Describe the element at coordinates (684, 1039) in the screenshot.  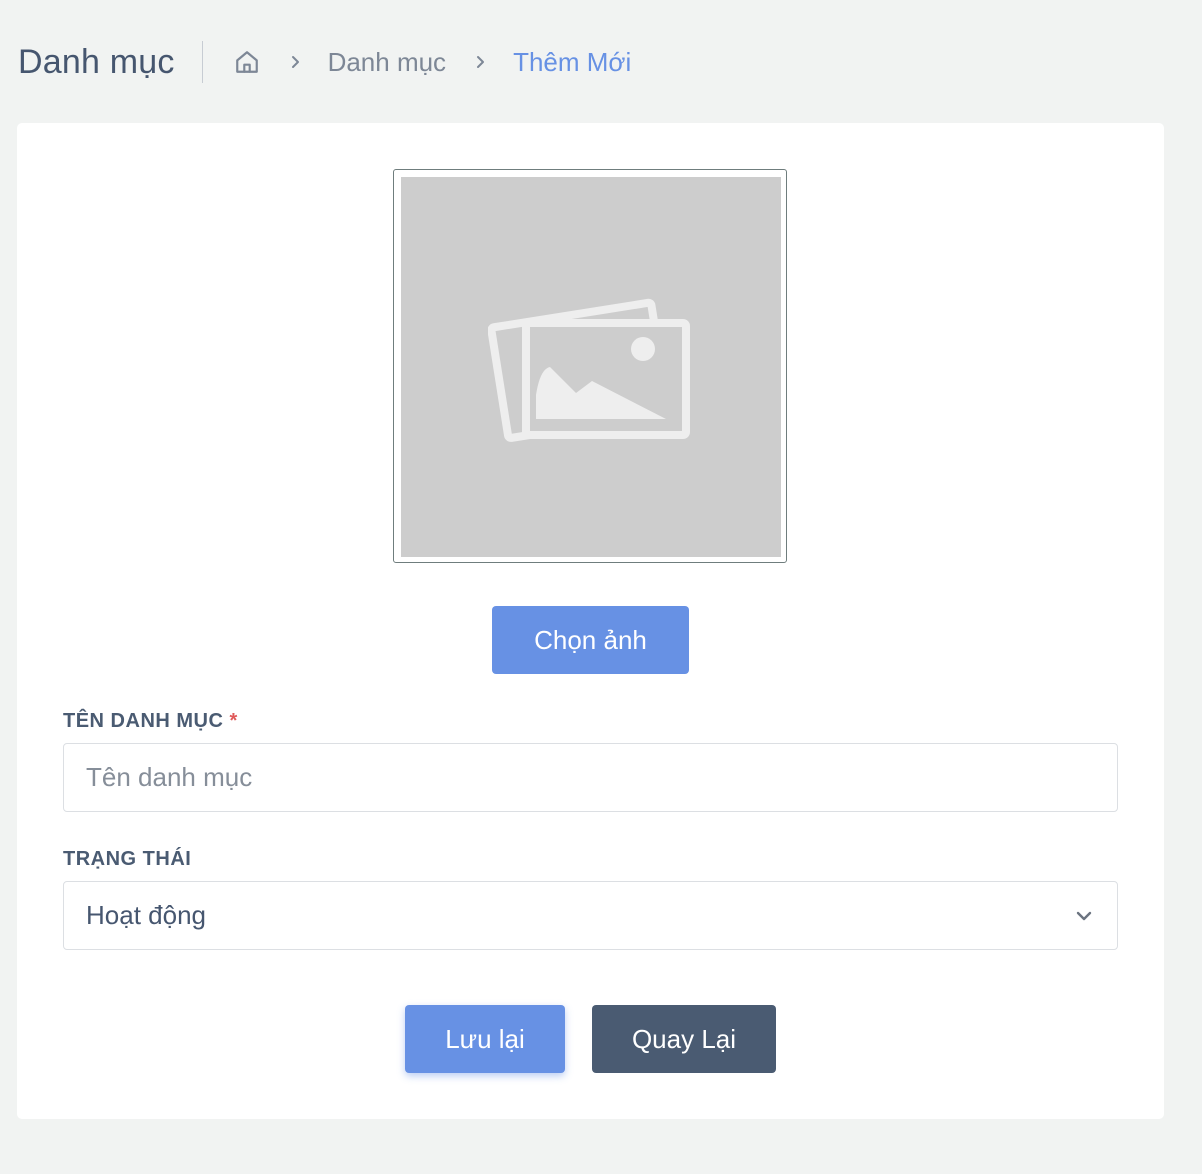
I see `back-button: Quay Lại` at that location.